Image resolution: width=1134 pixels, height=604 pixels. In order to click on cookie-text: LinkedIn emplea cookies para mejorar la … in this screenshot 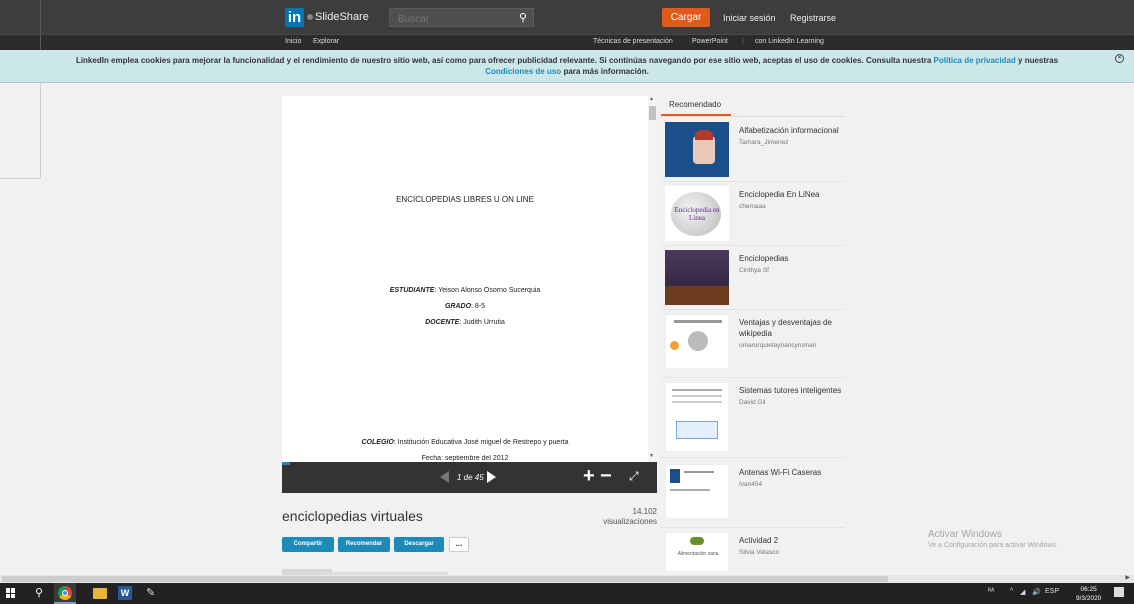, I will do `click(503, 60)`.